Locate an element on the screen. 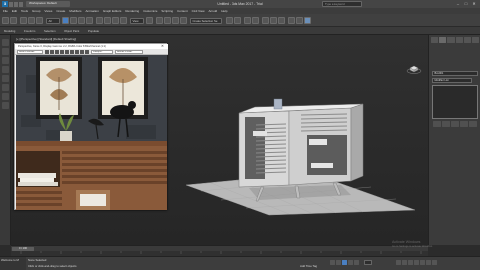 Image resolution: width=480 pixels, height=270 pixels. menu-item: Customize is located at coordinates (150, 11).